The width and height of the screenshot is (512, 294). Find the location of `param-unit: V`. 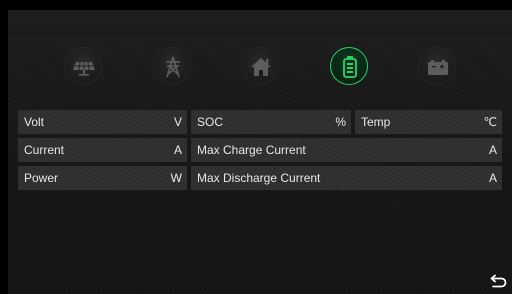

param-unit: V is located at coordinates (177, 122).